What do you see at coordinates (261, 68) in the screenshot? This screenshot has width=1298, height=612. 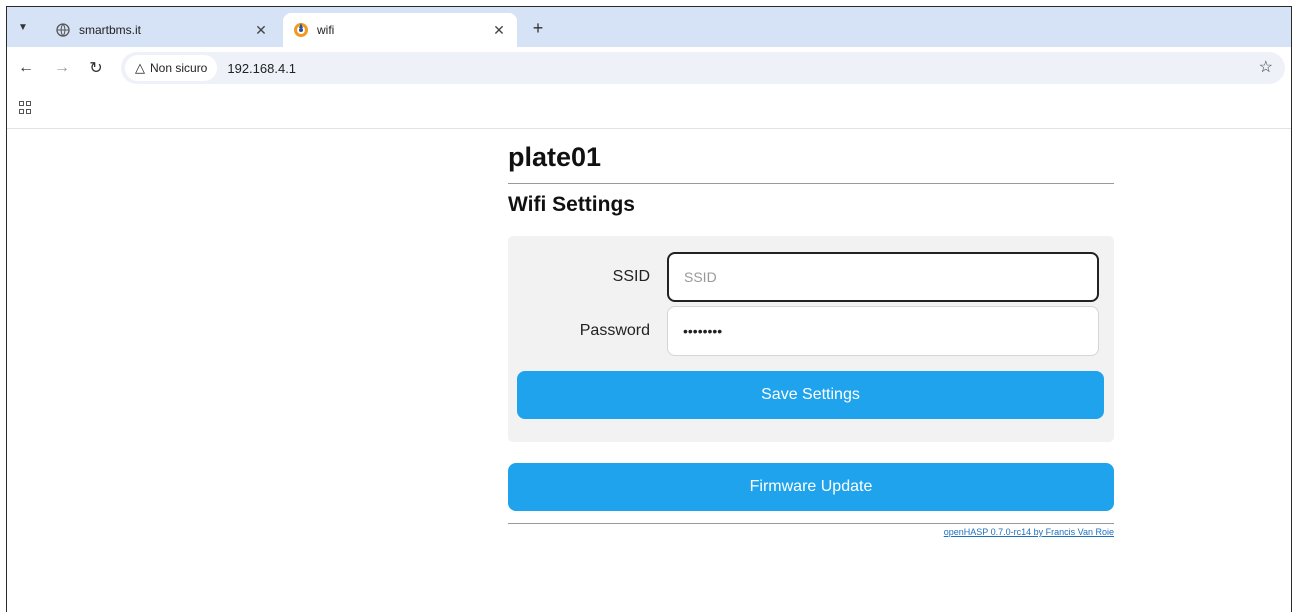 I see `url-text: 192.168.4.1` at bounding box center [261, 68].